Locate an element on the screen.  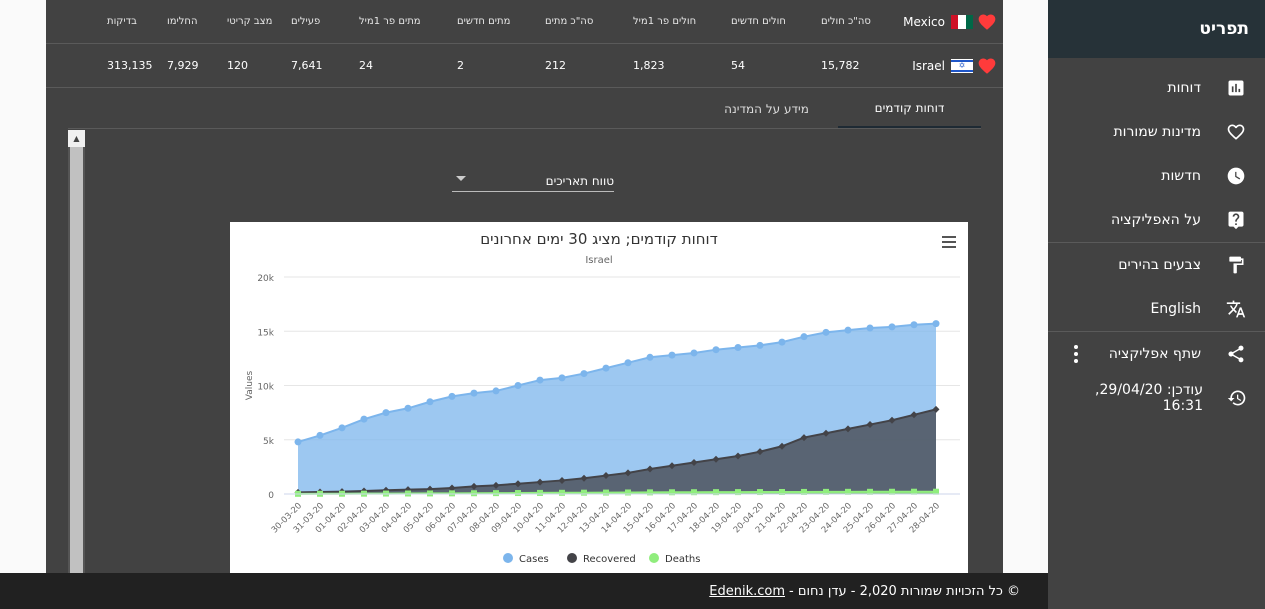
value-critical: 120 is located at coordinates (237, 65).